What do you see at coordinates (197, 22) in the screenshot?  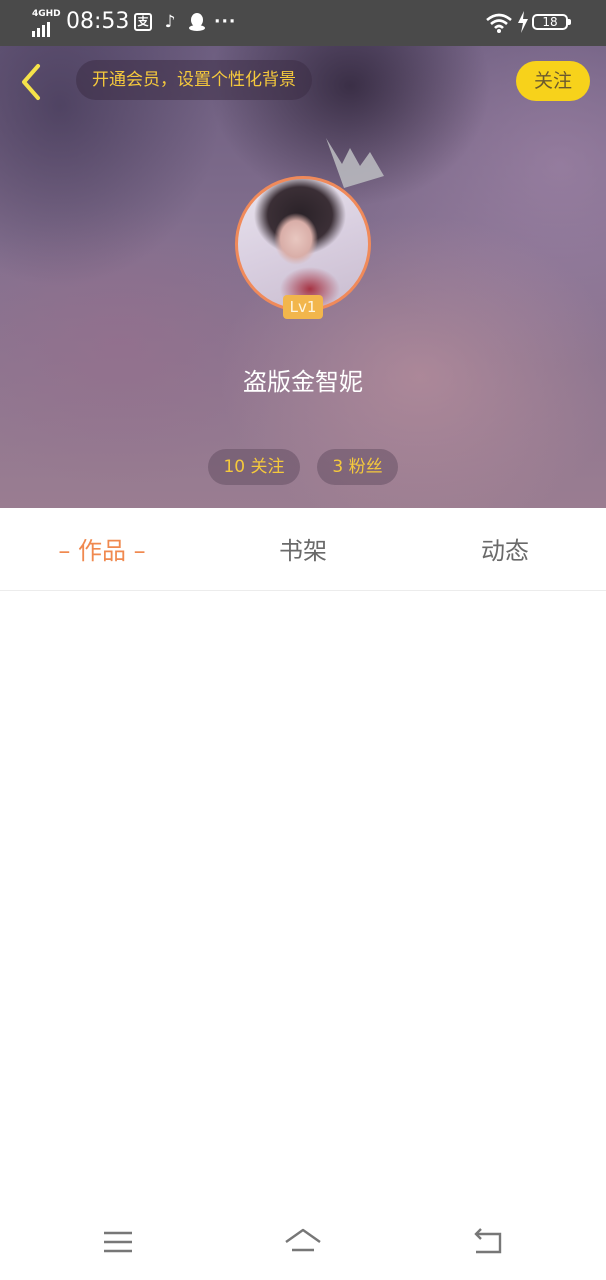 I see `qq-icon` at bounding box center [197, 22].